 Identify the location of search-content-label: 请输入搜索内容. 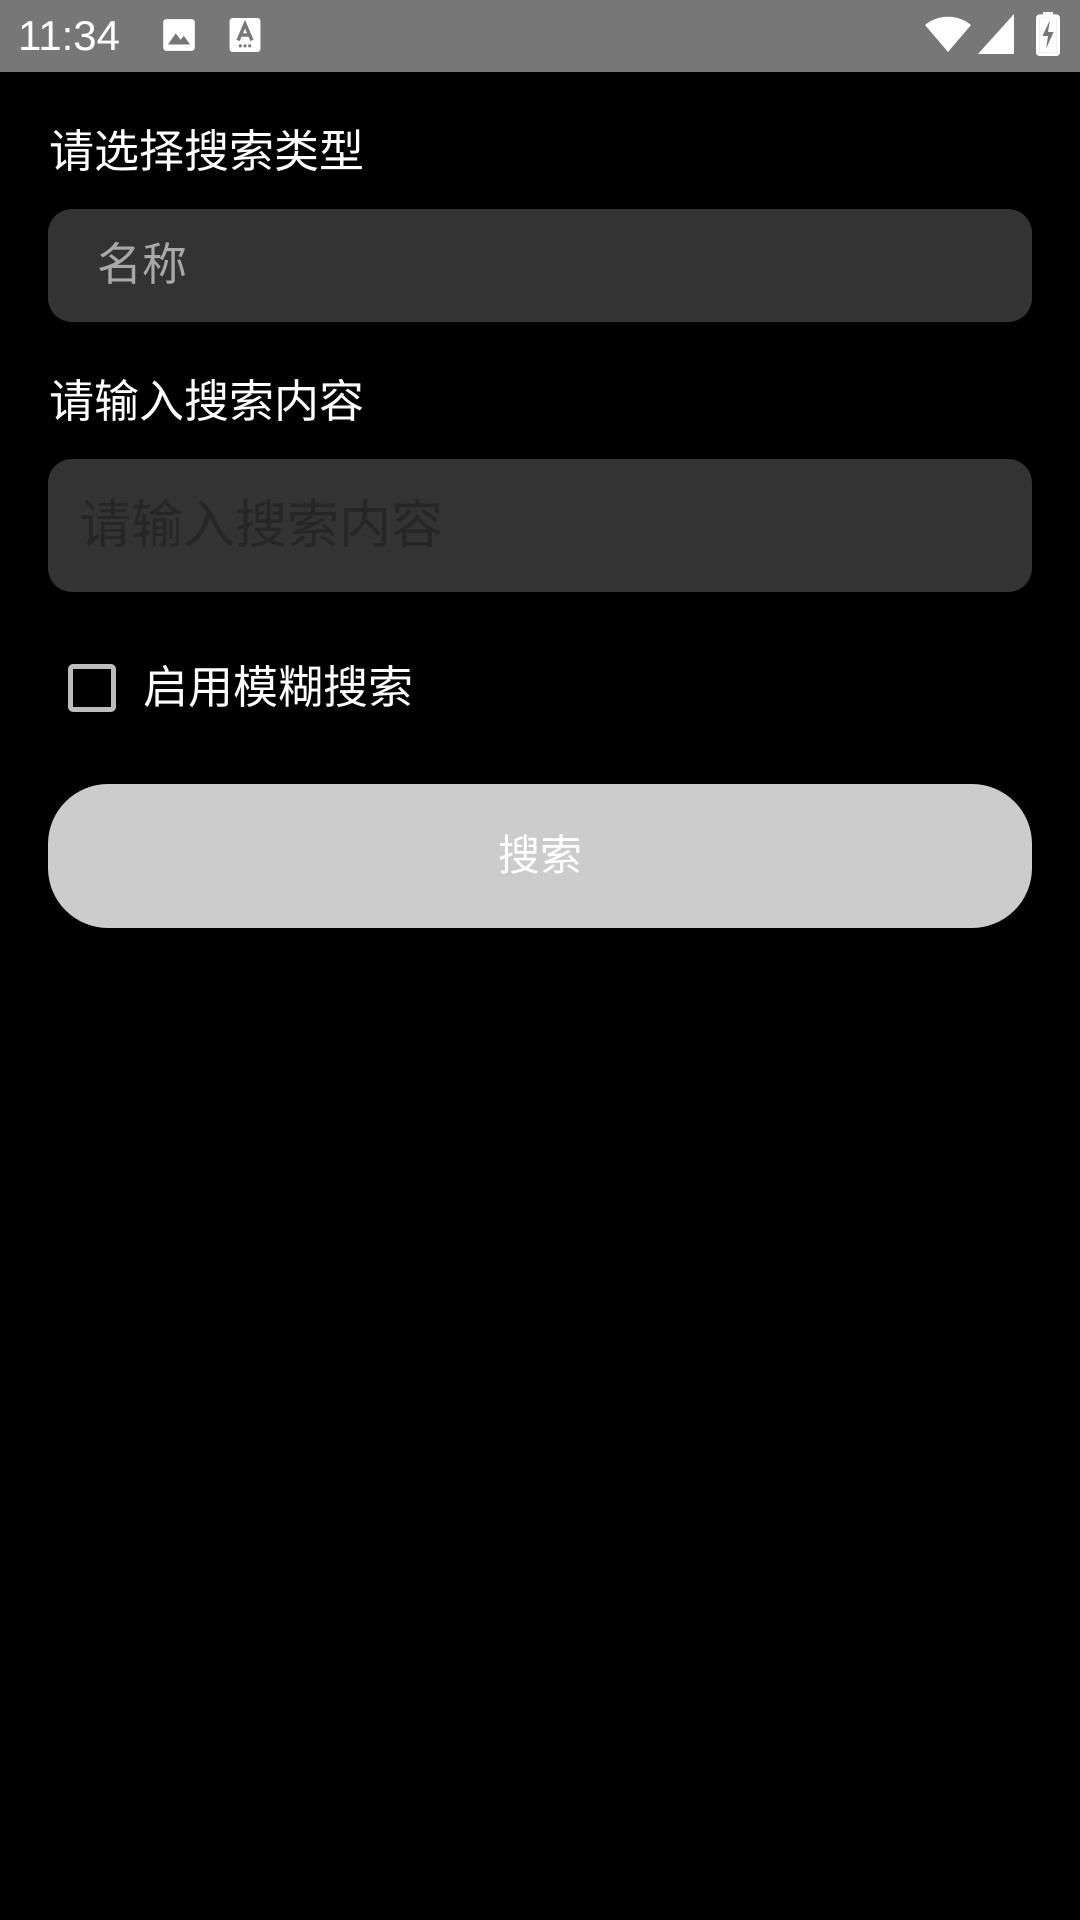
(207, 401).